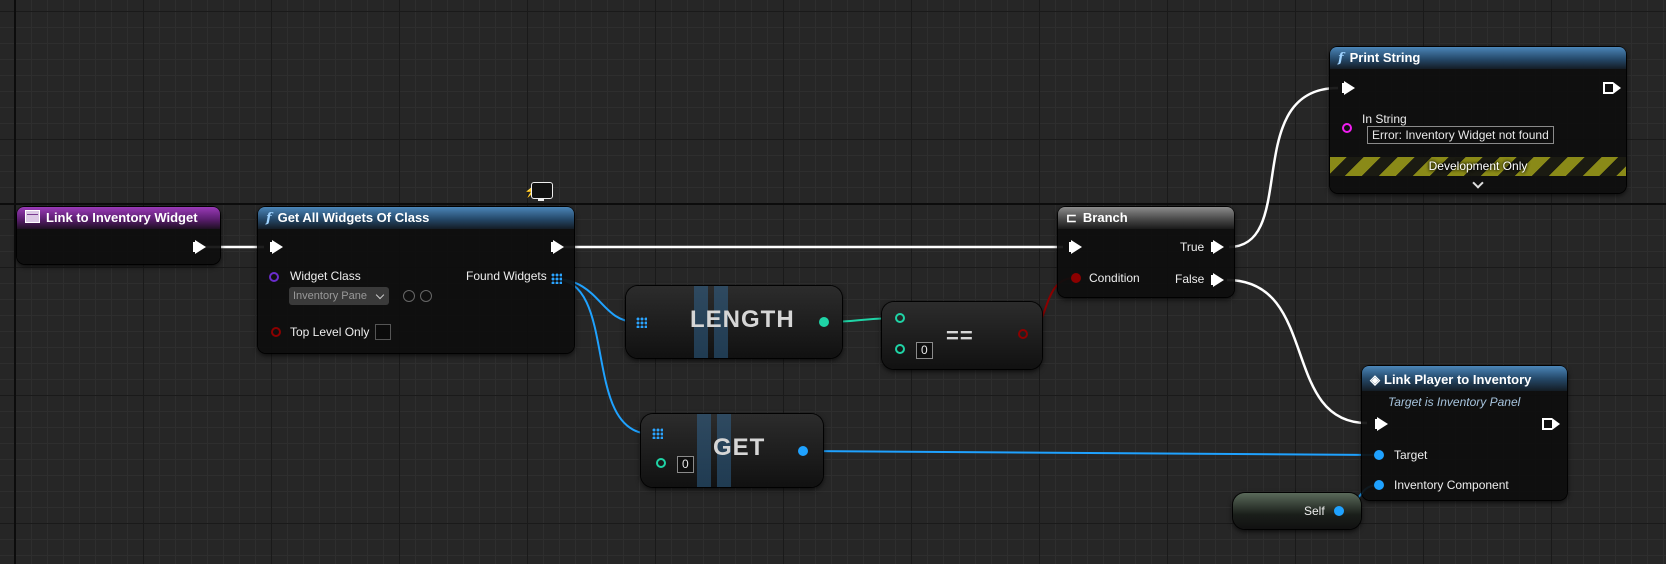 This screenshot has width=1666, height=564. I want to click on true-exec-out-pin, so click(1217, 247).